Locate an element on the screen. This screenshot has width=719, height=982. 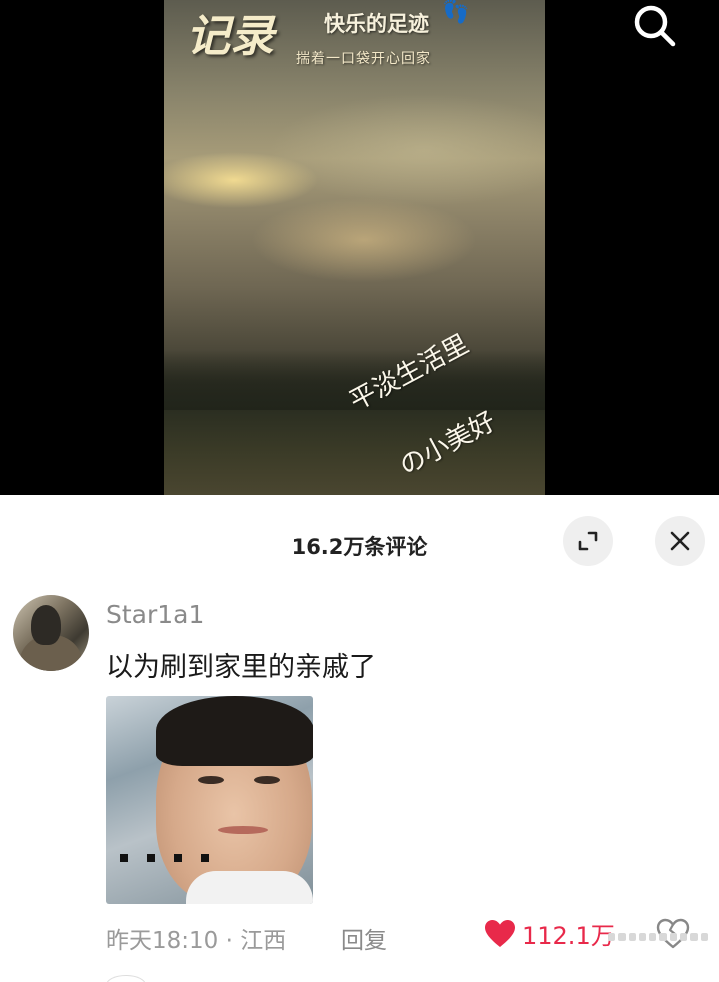
expand-button is located at coordinates (588, 541).